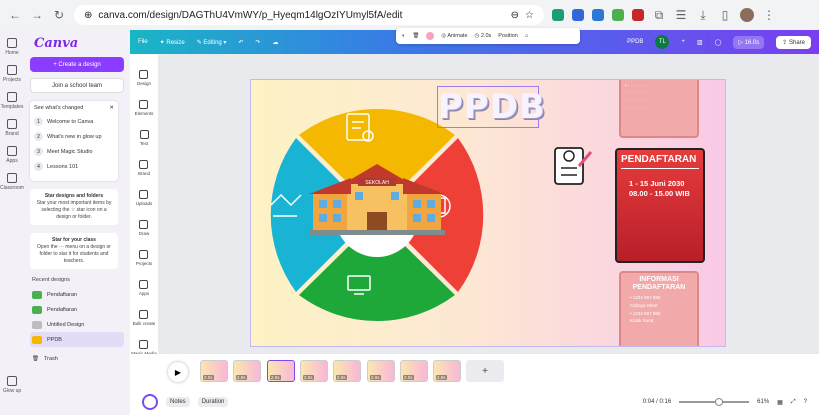 This screenshot has height=415, width=819. What do you see at coordinates (144, 198) in the screenshot?
I see `tool-uploads: Uploads` at bounding box center [144, 198].